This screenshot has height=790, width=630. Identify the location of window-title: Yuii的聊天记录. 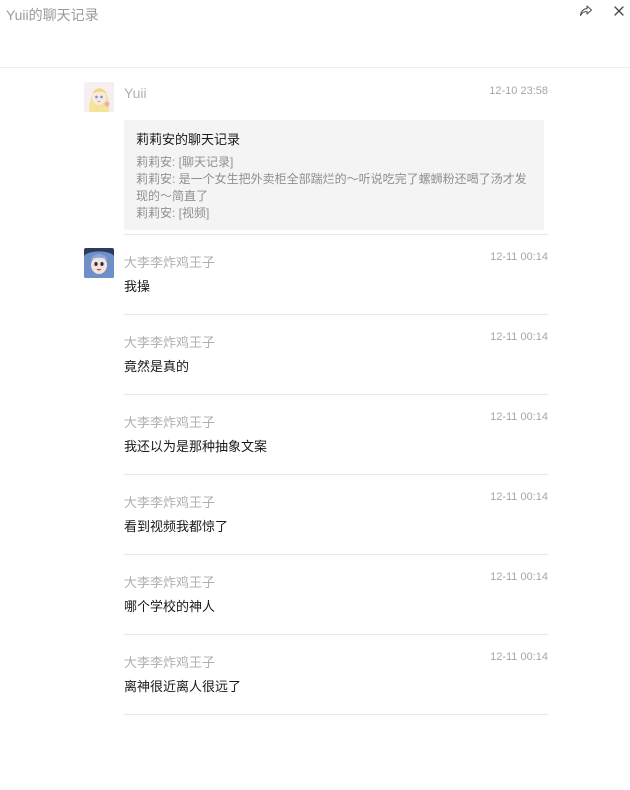
(52, 15).